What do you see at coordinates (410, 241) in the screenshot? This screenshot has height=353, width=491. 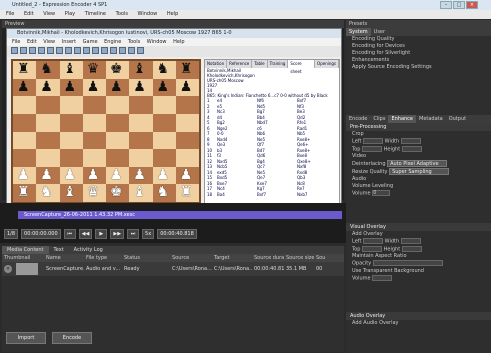 I see `overlay-width-input` at bounding box center [410, 241].